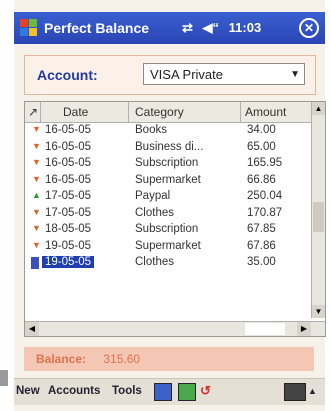 The height and width of the screenshot is (411, 331). Describe the element at coordinates (85, 112) in the screenshot. I see `column-header-date: Date` at that location.